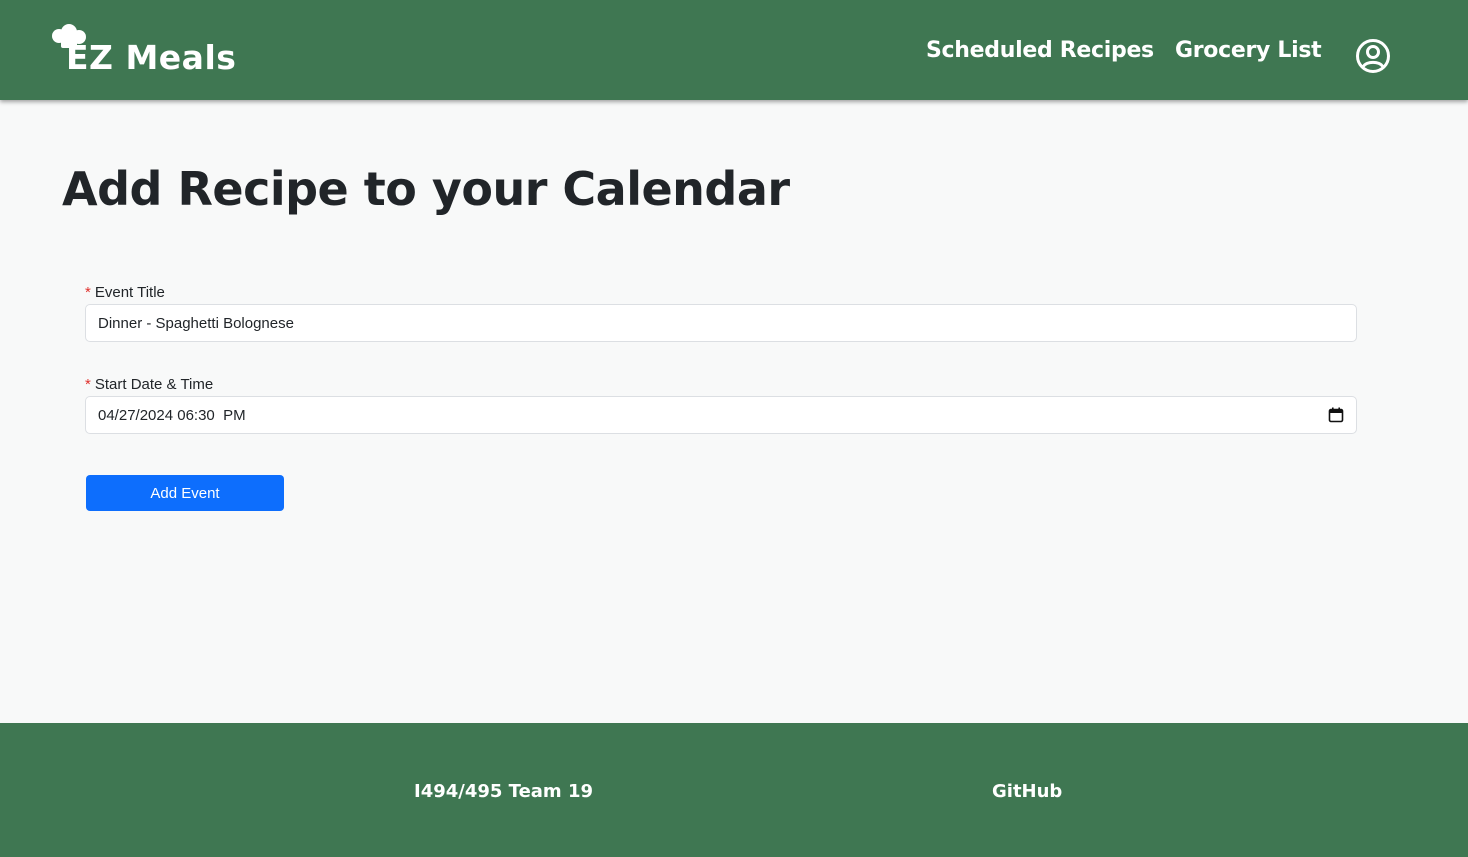 The height and width of the screenshot is (857, 1468). I want to click on user-circle-icon, so click(1373, 56).